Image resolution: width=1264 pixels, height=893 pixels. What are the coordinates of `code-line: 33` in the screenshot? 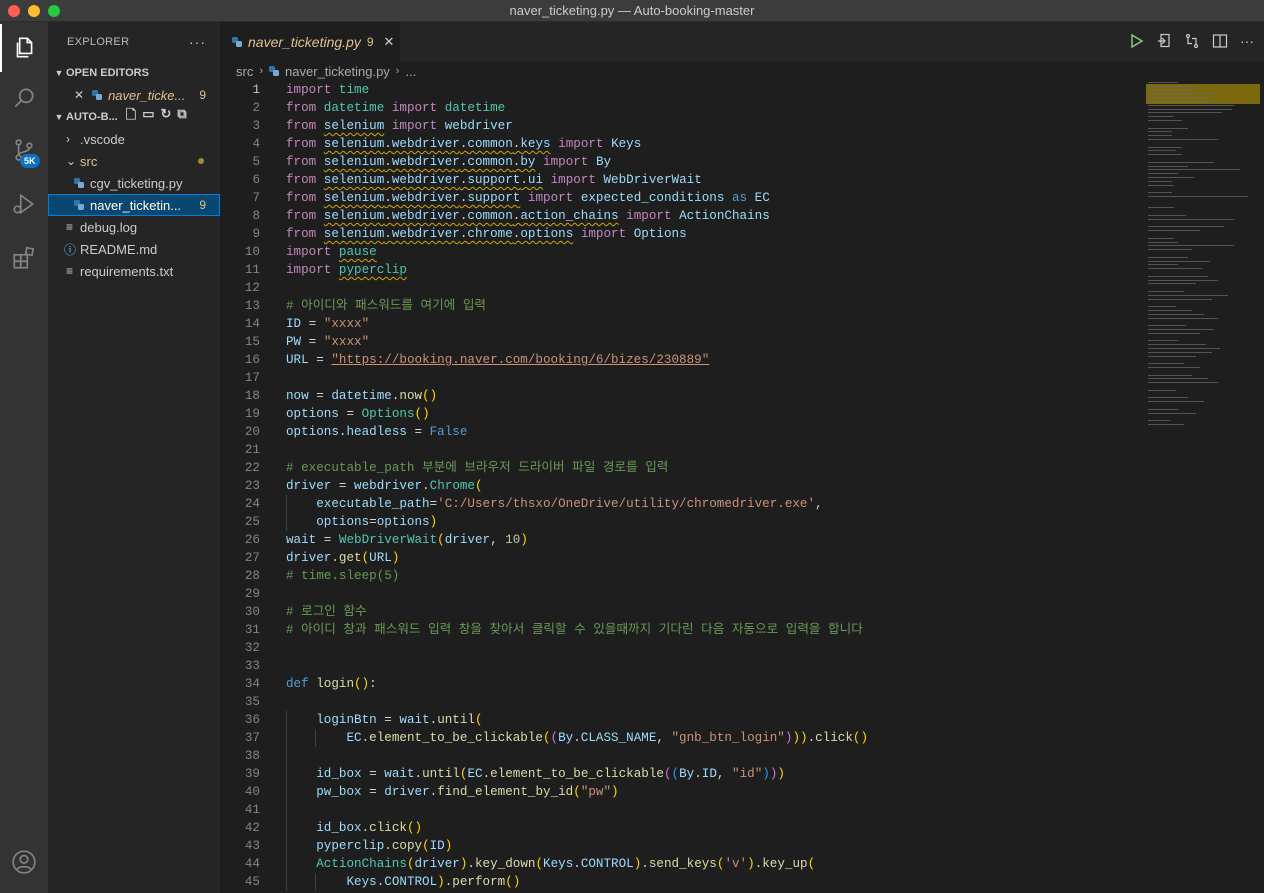 It's located at (679, 666).